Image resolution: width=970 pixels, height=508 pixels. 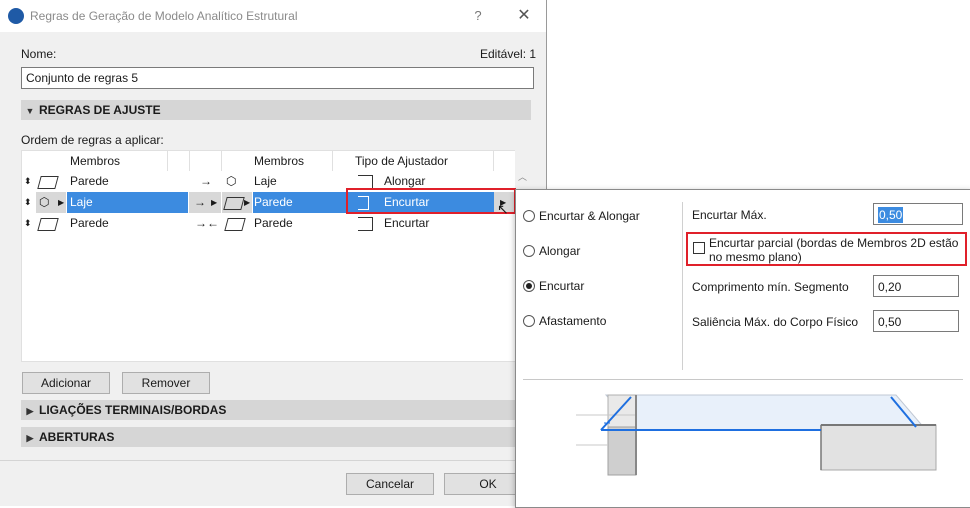 What do you see at coordinates (562, 286) in the screenshot?
I see `option-label: Encurtar` at bounding box center [562, 286].